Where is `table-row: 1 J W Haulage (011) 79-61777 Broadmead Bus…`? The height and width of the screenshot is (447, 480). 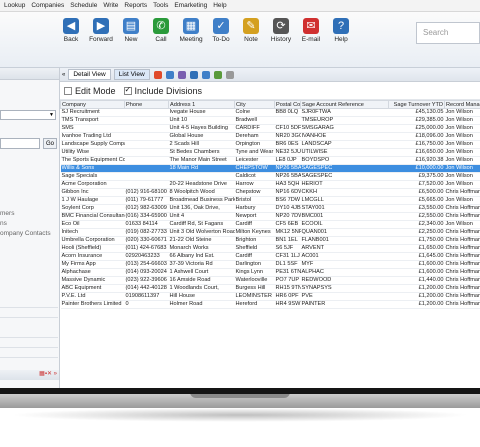 table-row: 1 J W Haulage (011) 79-61777 Broadmead Bus… is located at coordinates (270, 200).